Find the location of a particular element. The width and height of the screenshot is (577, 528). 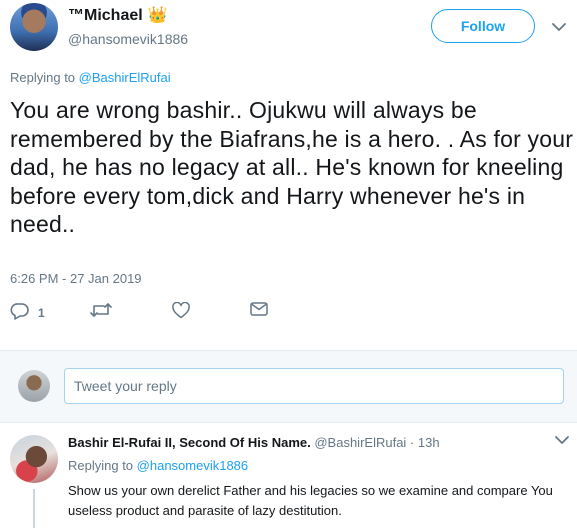

reply-composer is located at coordinates (288, 386).